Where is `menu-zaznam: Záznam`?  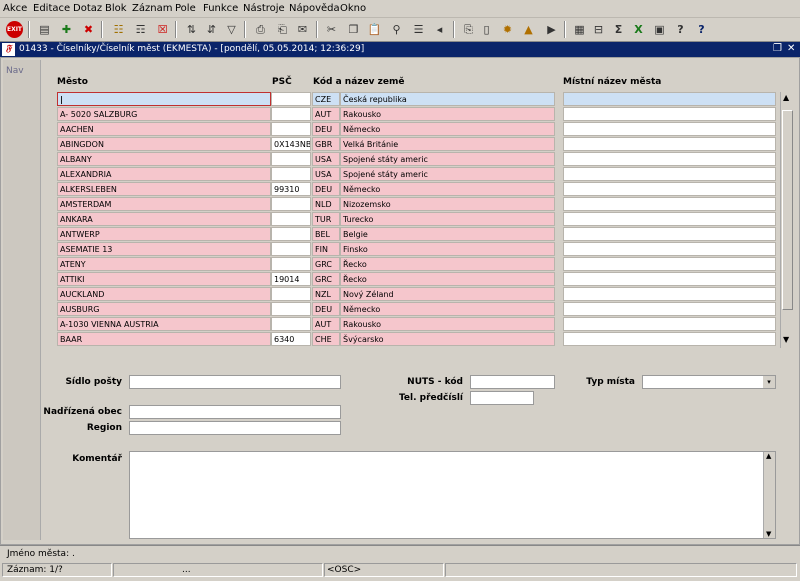
menu-zaznam: Záznam is located at coordinates (152, 8).